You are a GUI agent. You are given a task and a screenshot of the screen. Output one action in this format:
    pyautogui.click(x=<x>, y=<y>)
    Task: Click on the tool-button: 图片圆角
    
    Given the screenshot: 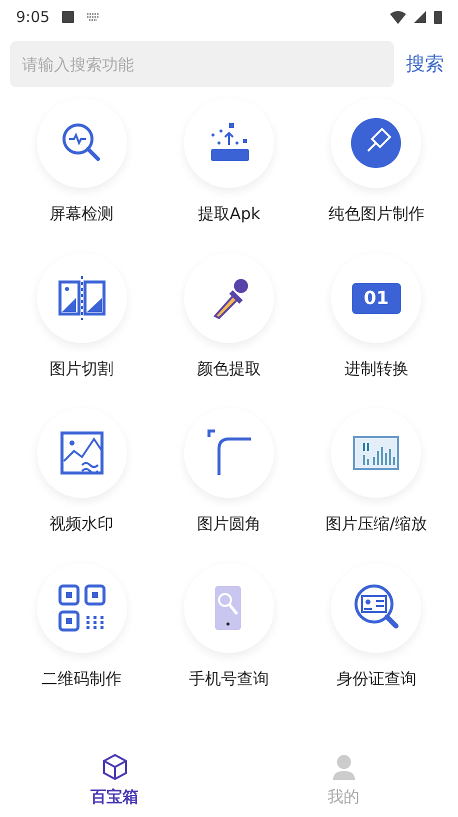 What is the action you would take?
    pyautogui.click(x=229, y=472)
    